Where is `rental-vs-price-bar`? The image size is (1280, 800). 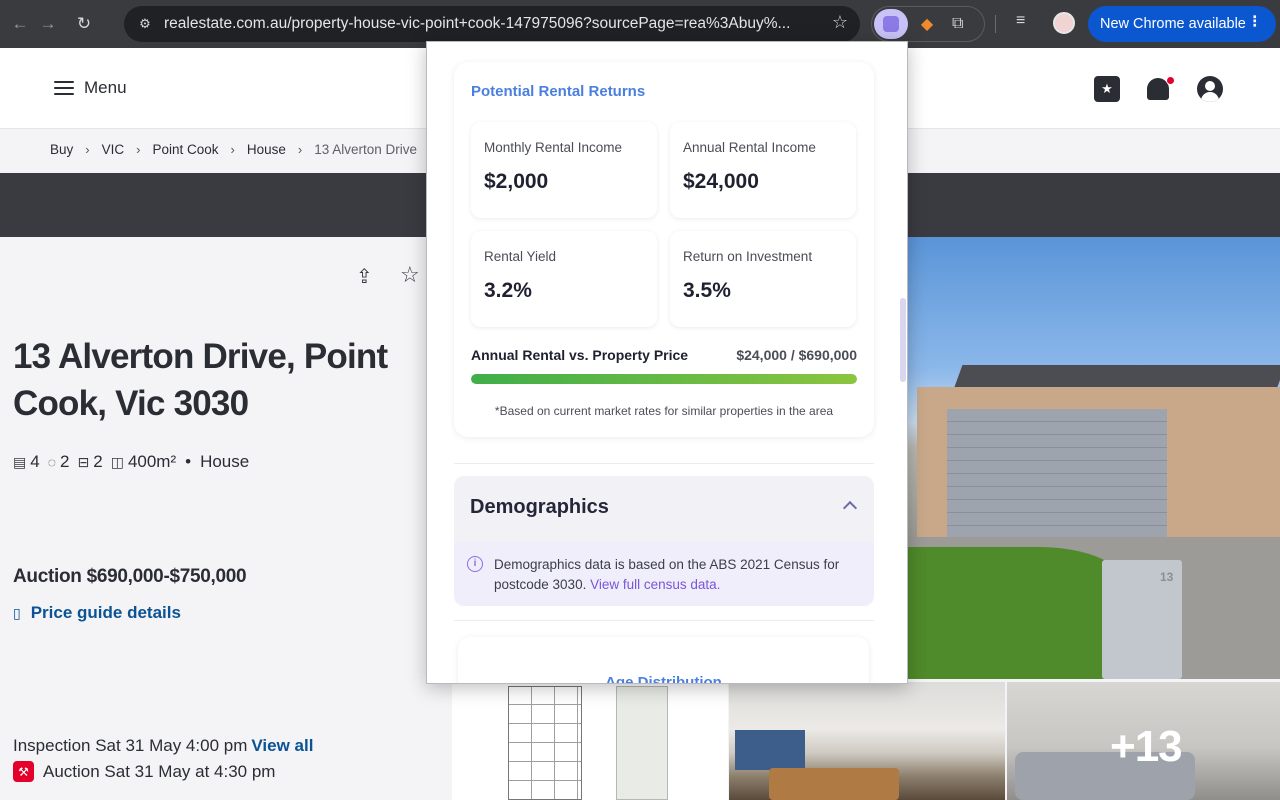
rental-vs-price-bar is located at coordinates (664, 379).